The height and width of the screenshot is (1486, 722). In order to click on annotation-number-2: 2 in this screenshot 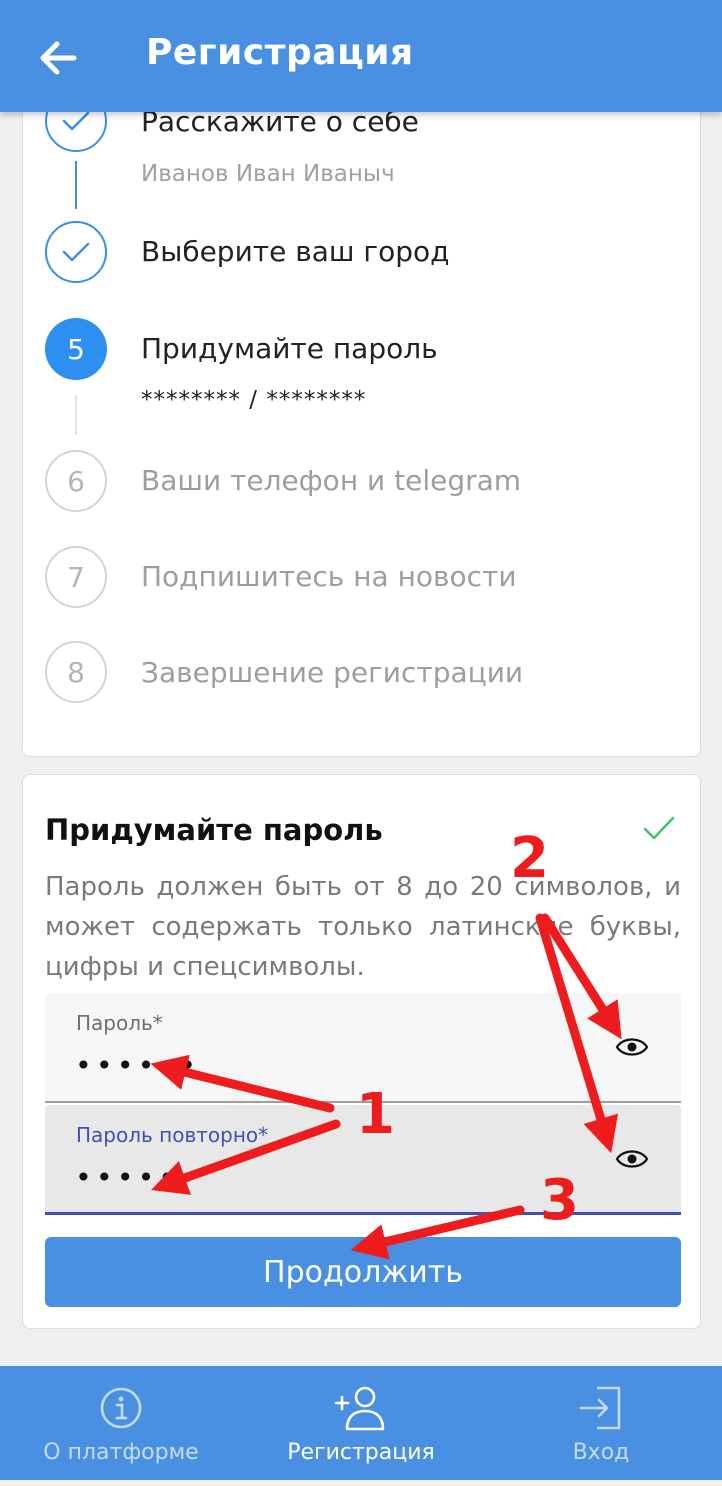, I will do `click(529, 858)`.